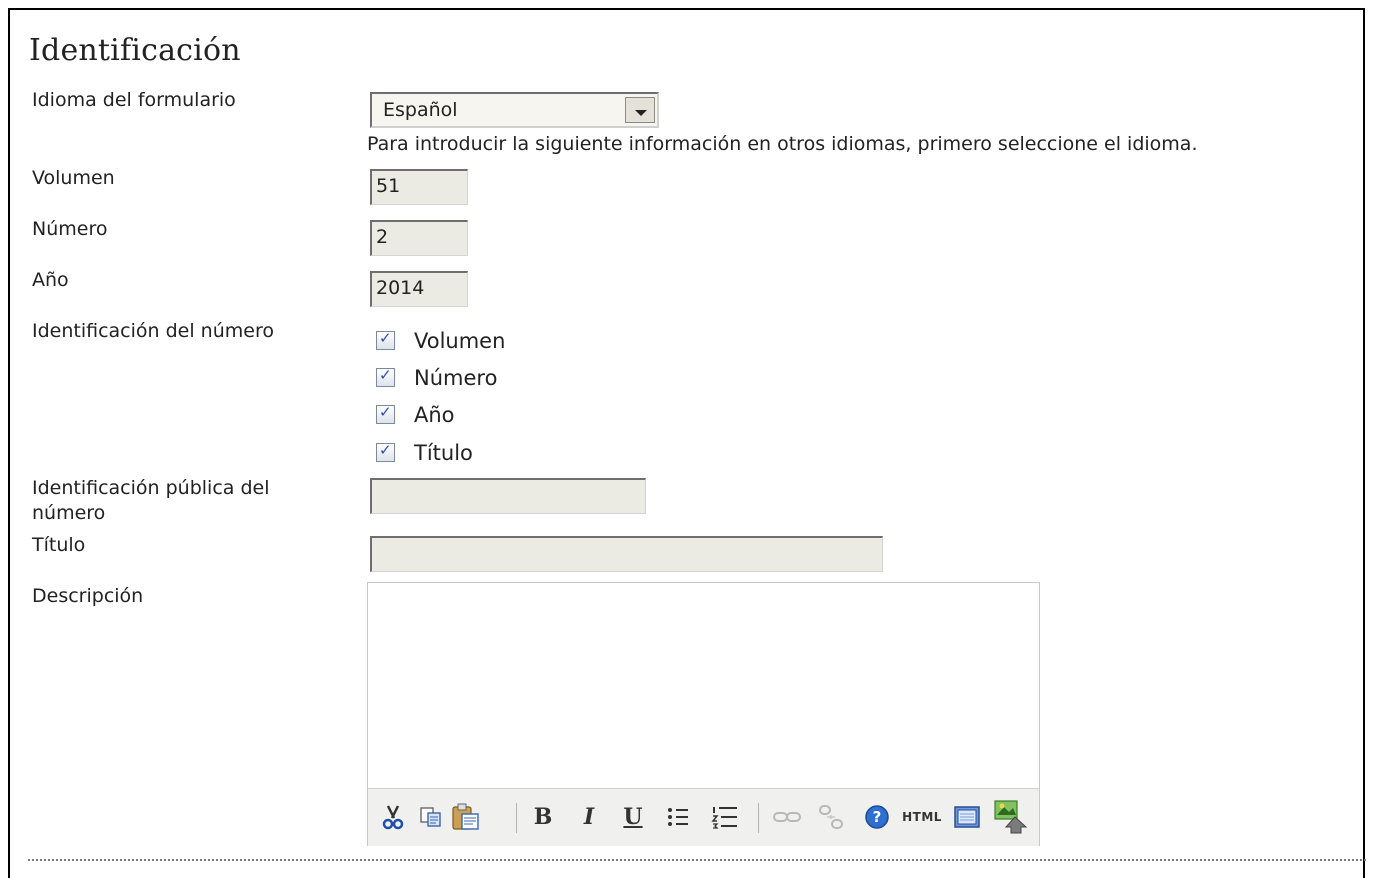 The image size is (1373, 878). I want to click on title-checkbox, so click(385, 451).